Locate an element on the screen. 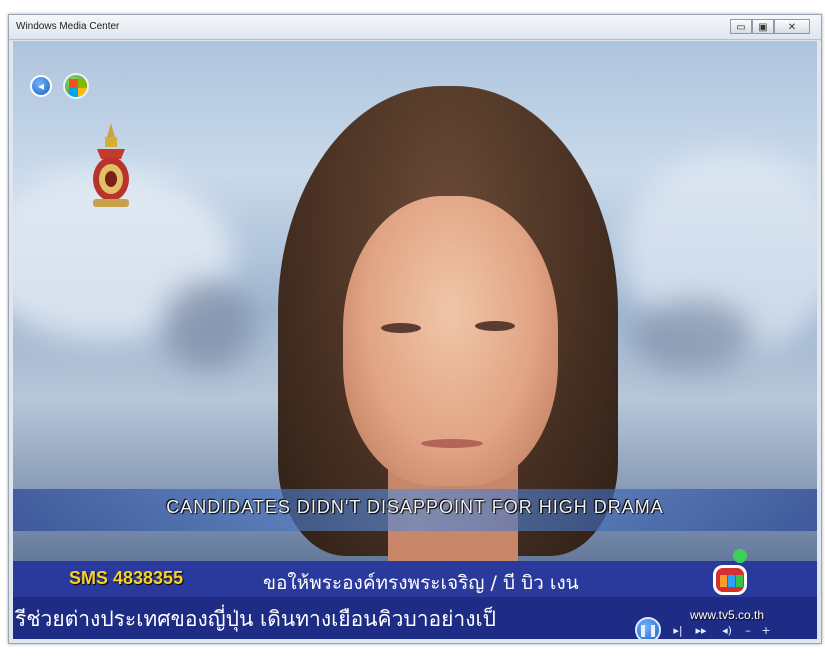  window-title: Windows Media Center is located at coordinates (68, 26).